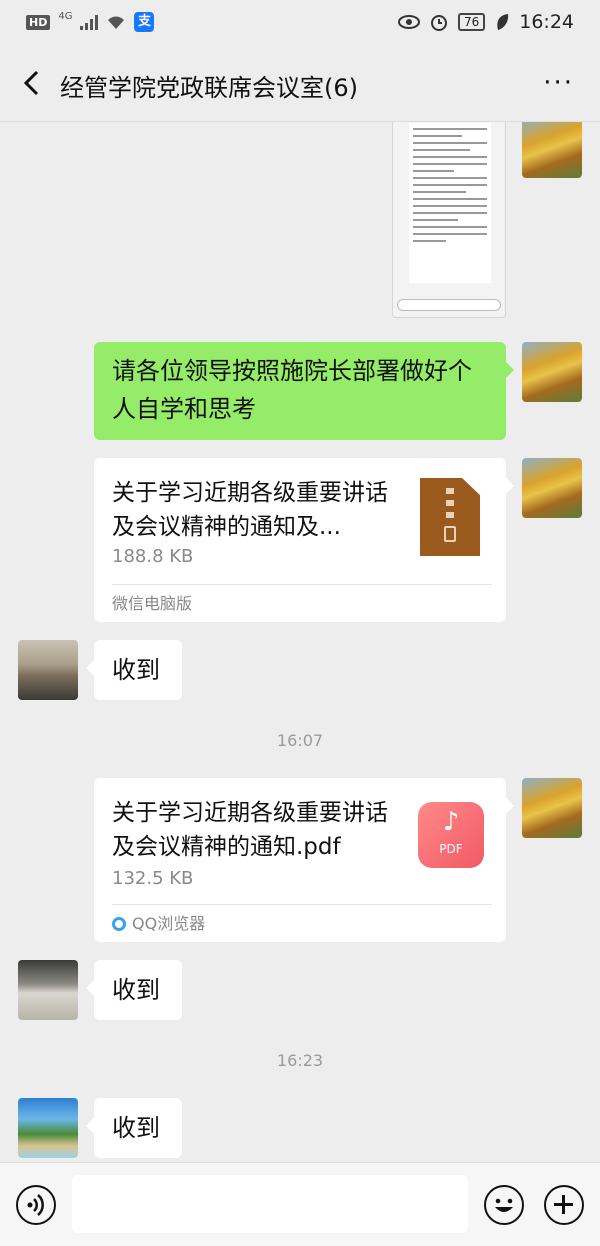 This screenshot has height=1246, width=600. Describe the element at coordinates (119, 924) in the screenshot. I see `qq-browser-icon` at that location.